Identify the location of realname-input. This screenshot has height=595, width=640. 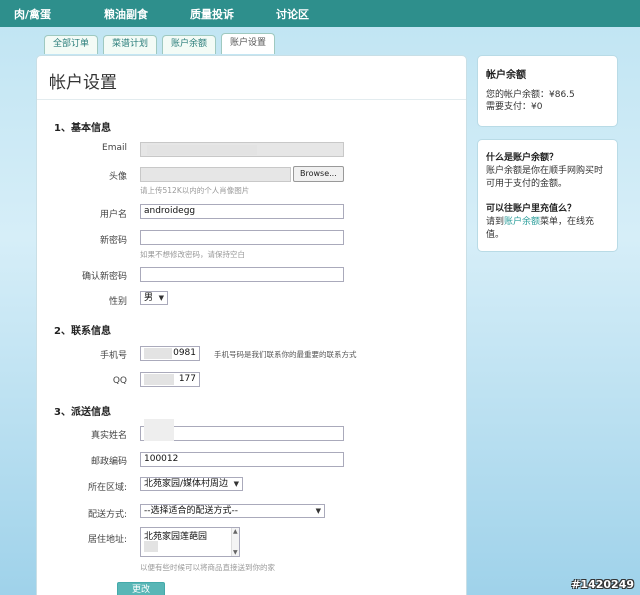
(242, 430).